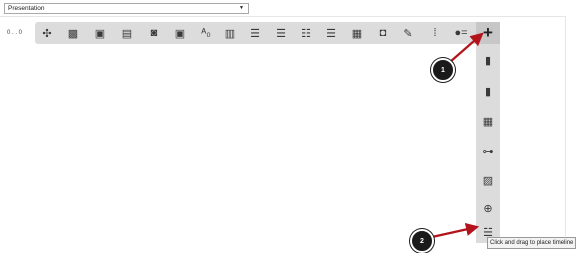  Describe the element at coordinates (73, 33) in the screenshot. I see `image-collage-icon: ▩` at that location.